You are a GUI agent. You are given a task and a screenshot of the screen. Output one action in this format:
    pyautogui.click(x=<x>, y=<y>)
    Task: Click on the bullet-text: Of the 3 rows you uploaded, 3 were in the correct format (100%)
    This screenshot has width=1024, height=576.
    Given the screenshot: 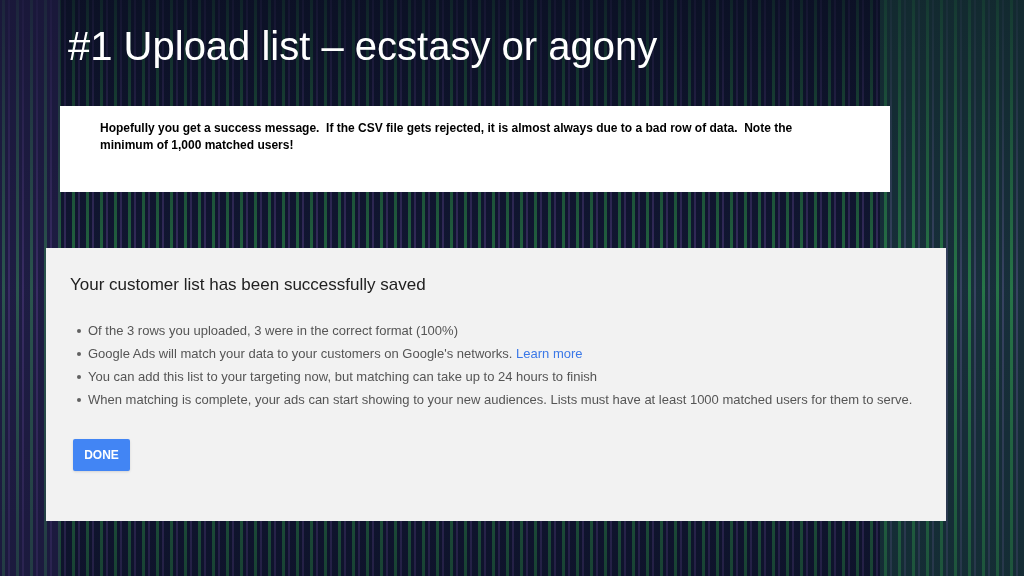 What is the action you would take?
    pyautogui.click(x=273, y=331)
    